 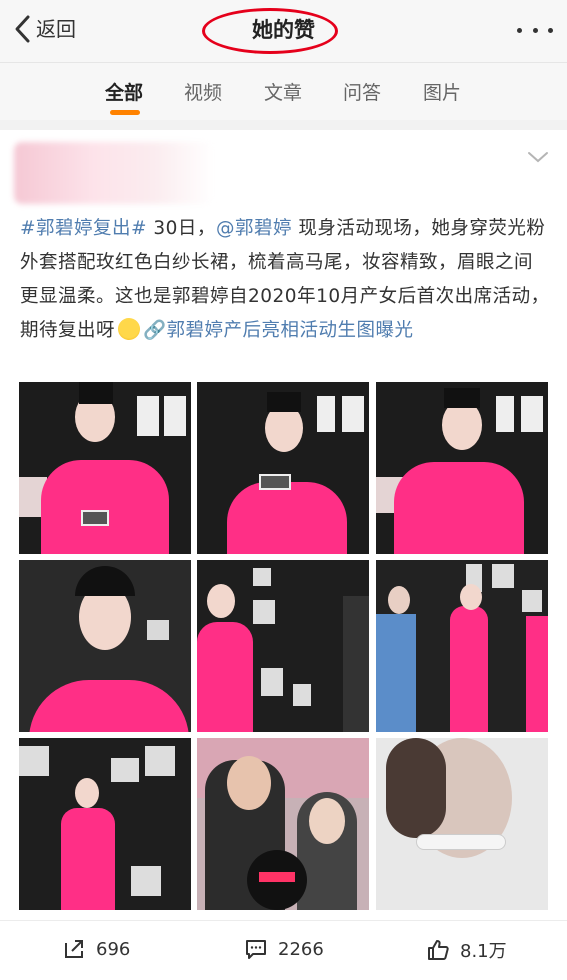 What do you see at coordinates (283, 170) in the screenshot?
I see `post-header` at bounding box center [283, 170].